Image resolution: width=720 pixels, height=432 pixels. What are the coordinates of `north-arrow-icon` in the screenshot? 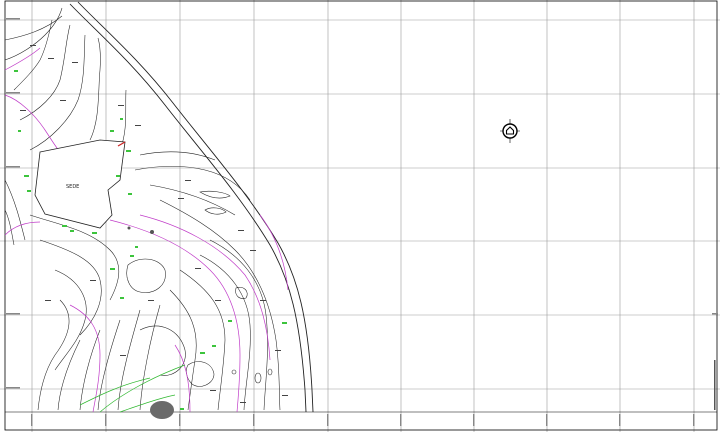 It's located at (510, 131).